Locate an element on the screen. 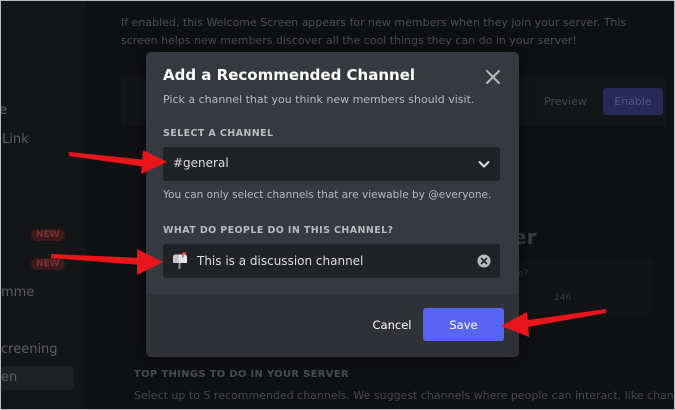 Image resolution: width=675 pixels, height=410 pixels. close-icon is located at coordinates (493, 77).